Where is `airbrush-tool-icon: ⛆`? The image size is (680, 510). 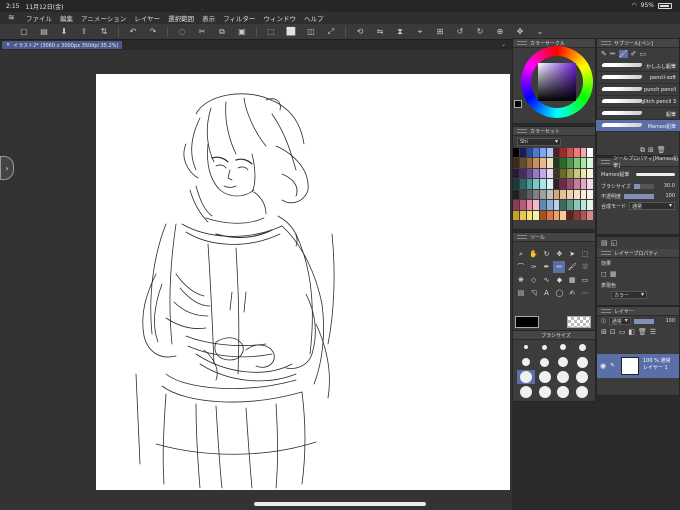
airbrush-tool-icon: ⛆ is located at coordinates (585, 267).